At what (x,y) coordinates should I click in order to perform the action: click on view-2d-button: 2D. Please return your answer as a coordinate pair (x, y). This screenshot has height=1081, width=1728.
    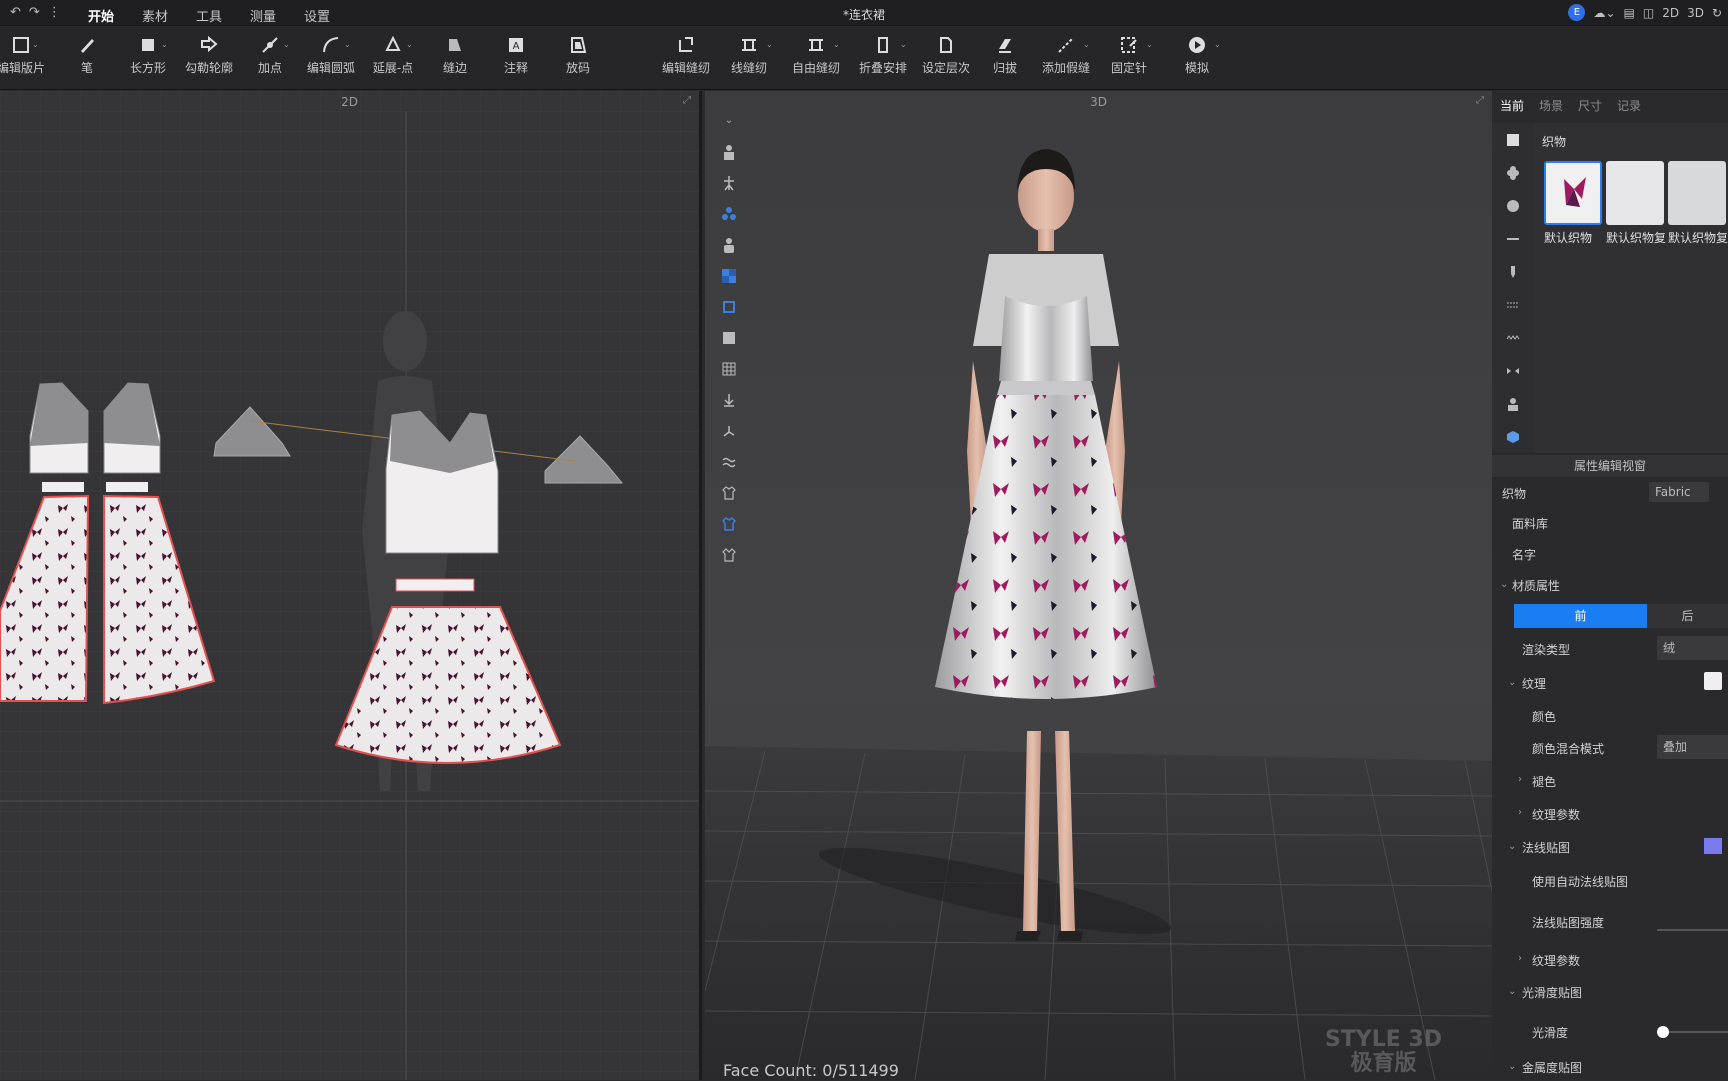
    Looking at the image, I should click on (1670, 13).